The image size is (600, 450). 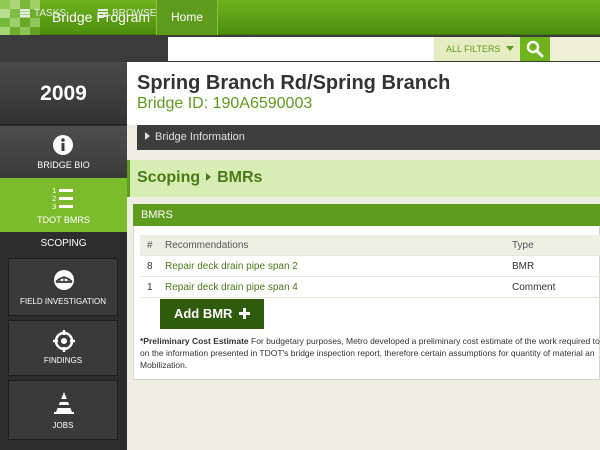 I want to click on plus-icon, so click(x=245, y=313).